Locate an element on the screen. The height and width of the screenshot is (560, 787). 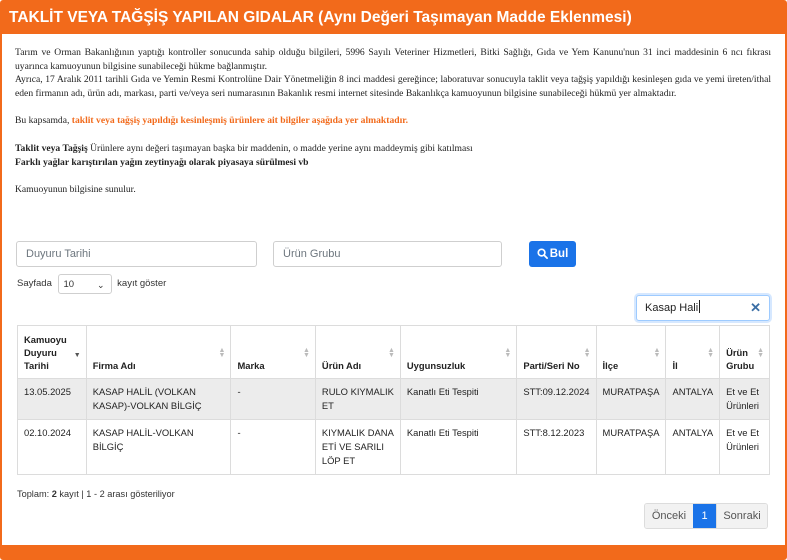
col-header-label: Uygunsuzluk is located at coordinates (436, 365).